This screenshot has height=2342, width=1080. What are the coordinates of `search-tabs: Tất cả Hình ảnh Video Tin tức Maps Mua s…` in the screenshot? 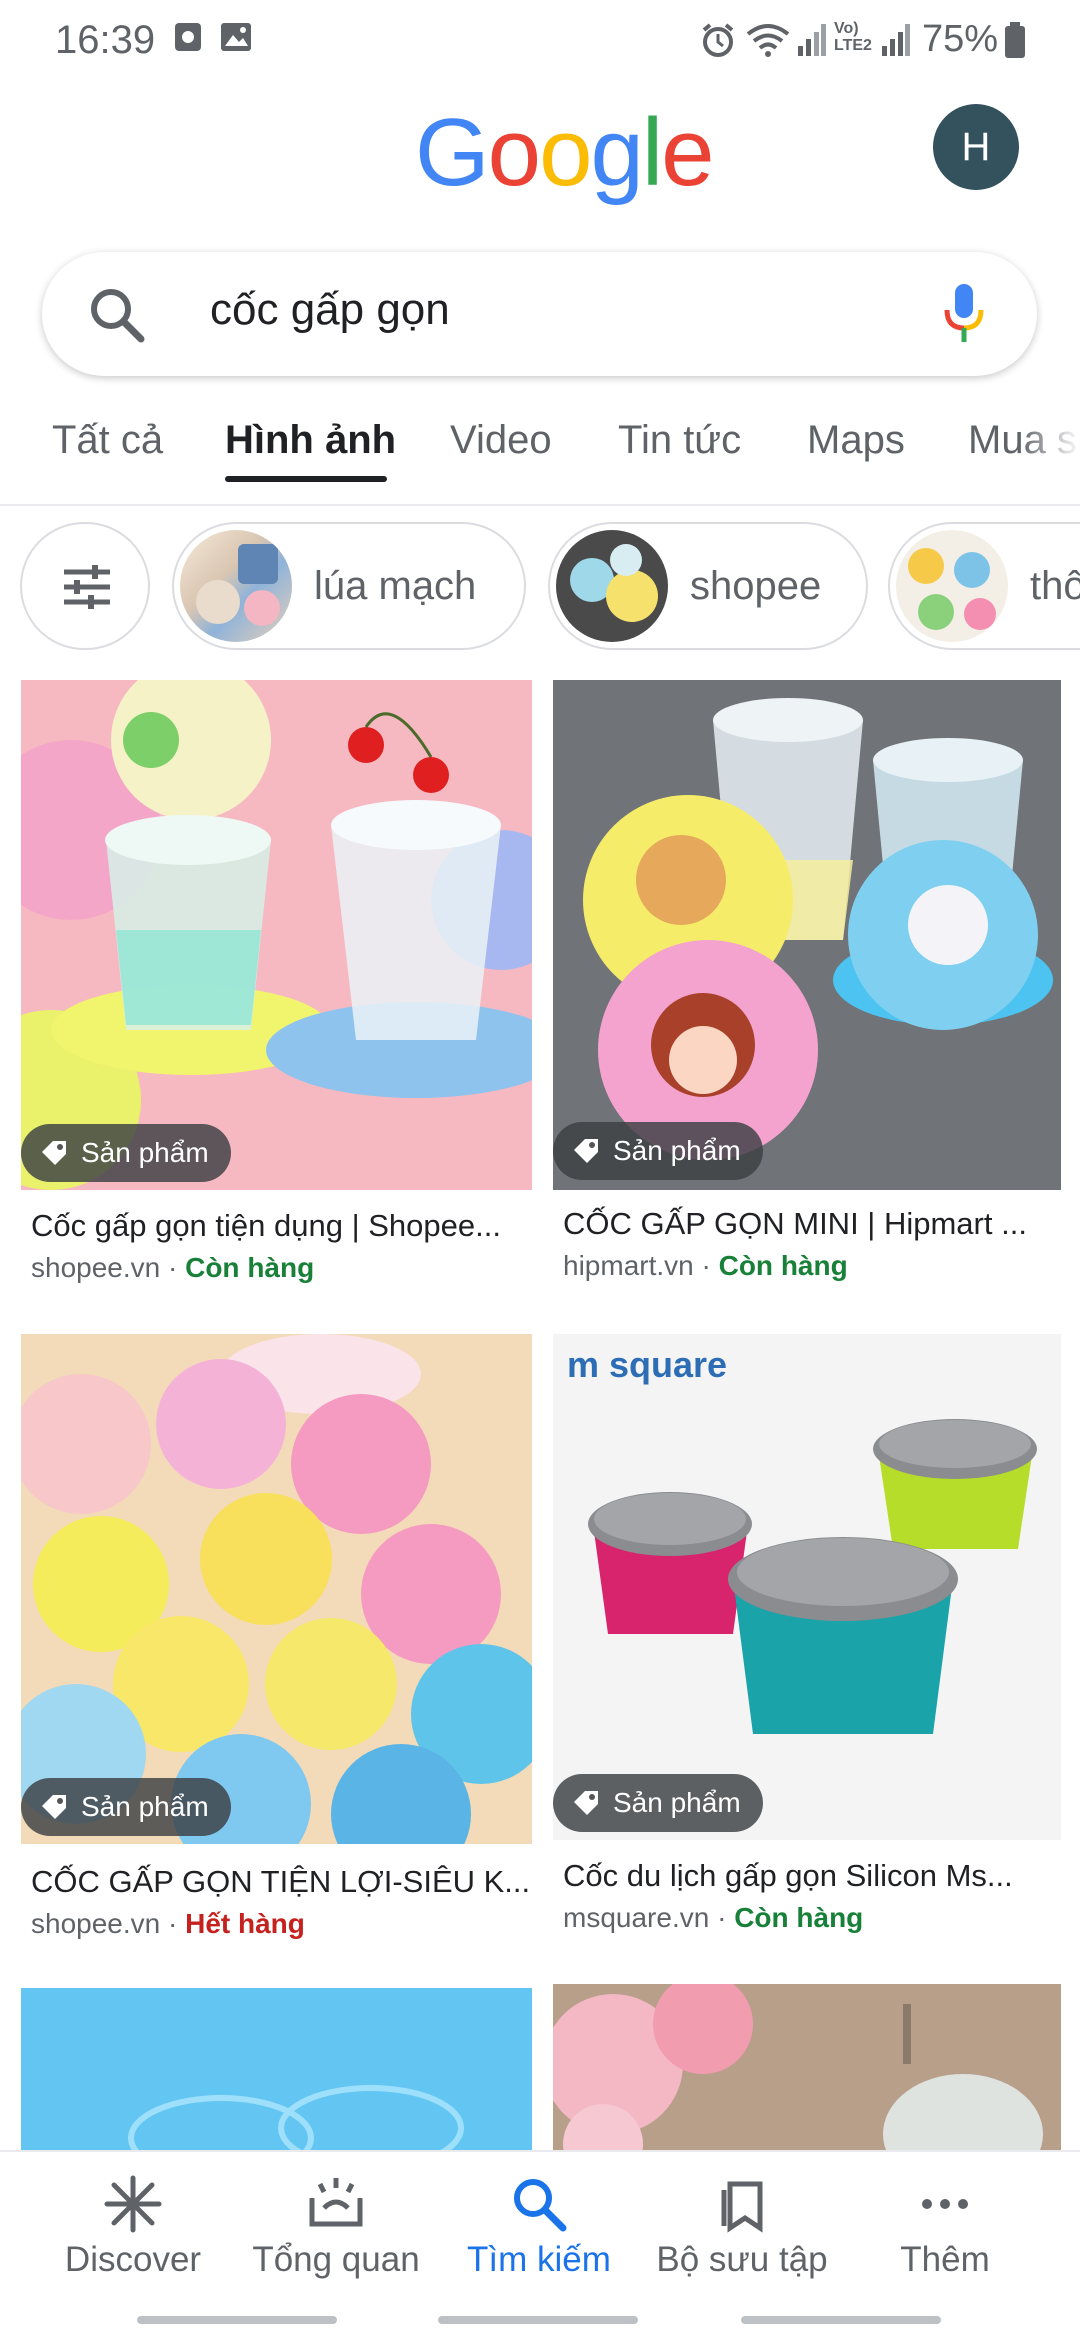 It's located at (540, 453).